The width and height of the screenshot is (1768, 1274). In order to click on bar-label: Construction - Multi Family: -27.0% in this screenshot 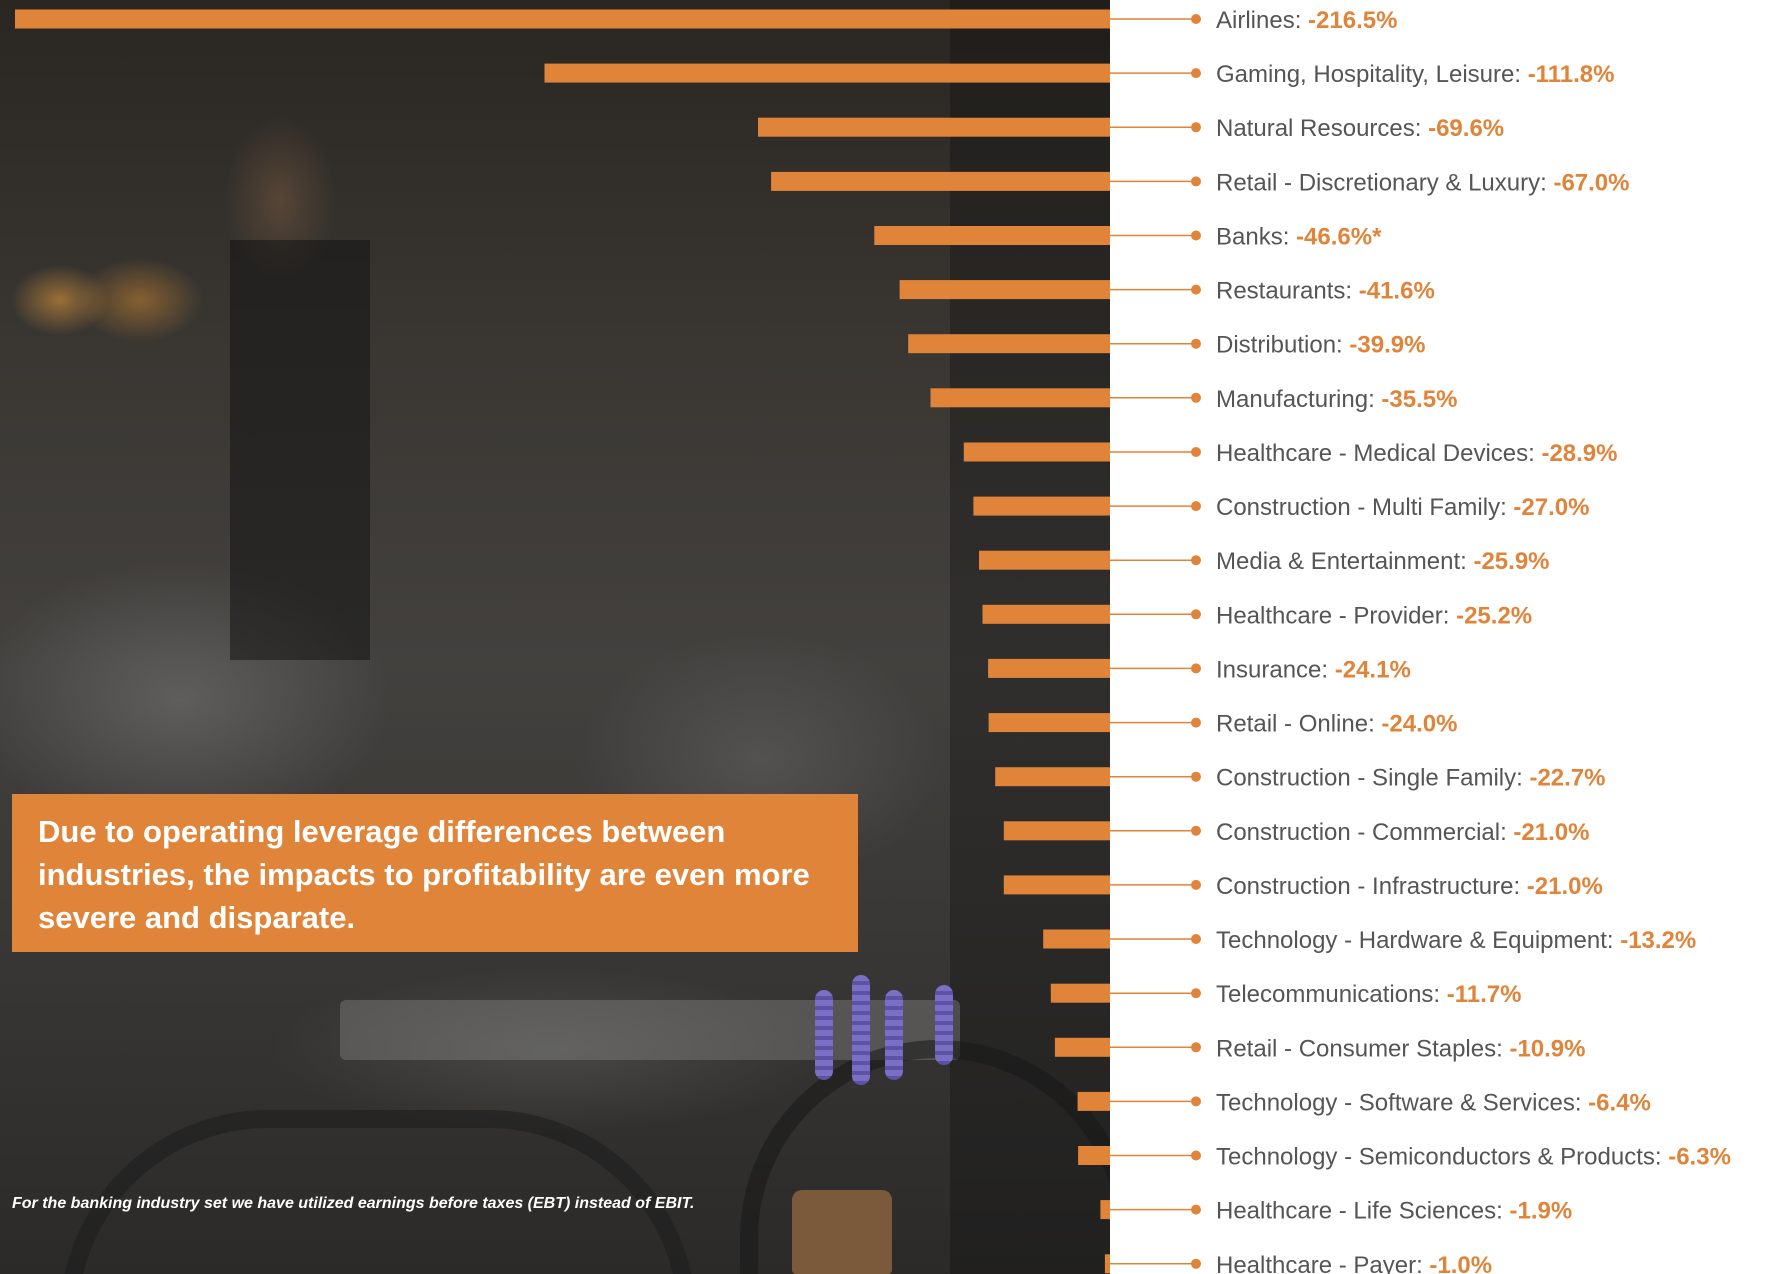, I will do `click(1402, 507)`.